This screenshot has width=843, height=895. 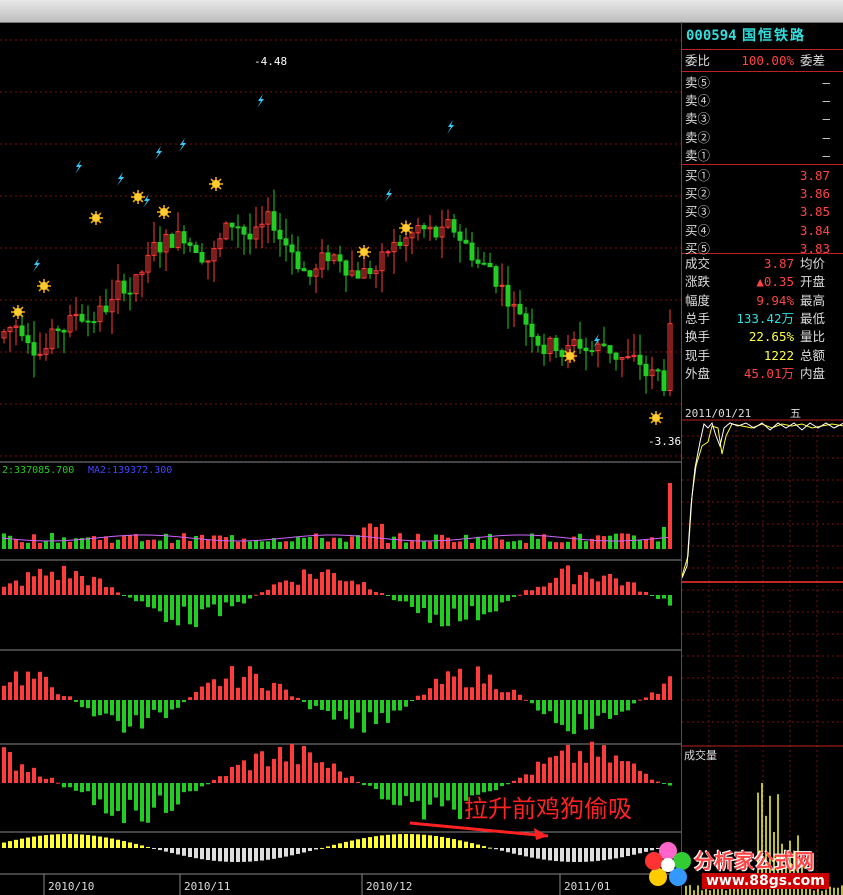 What do you see at coordinates (421, 11) in the screenshot?
I see `window-title-bar` at bounding box center [421, 11].